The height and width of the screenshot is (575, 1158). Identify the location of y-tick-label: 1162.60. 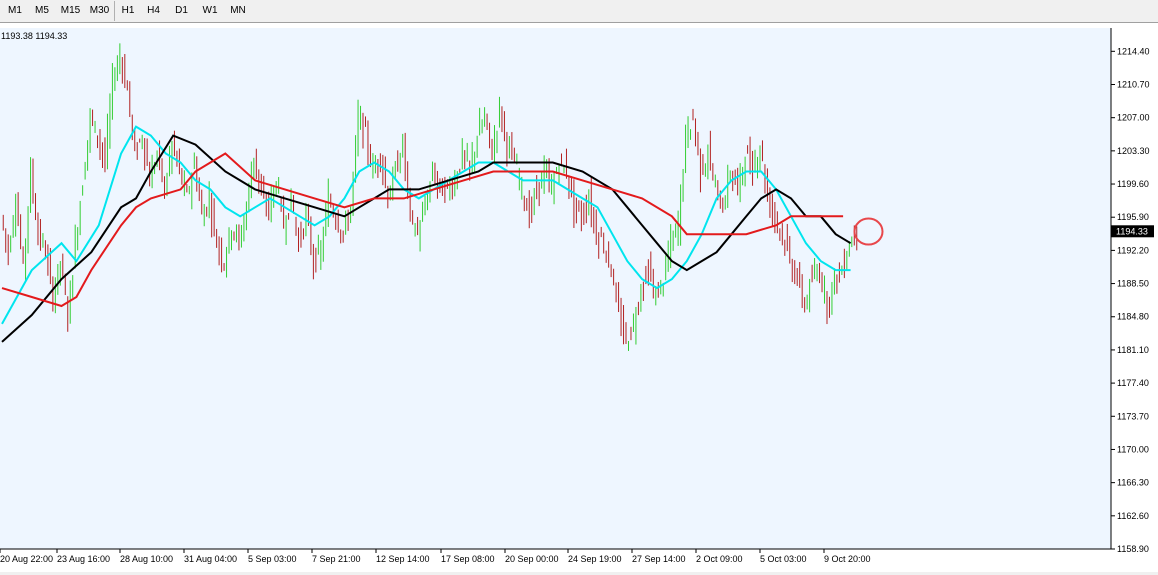
(1133, 516).